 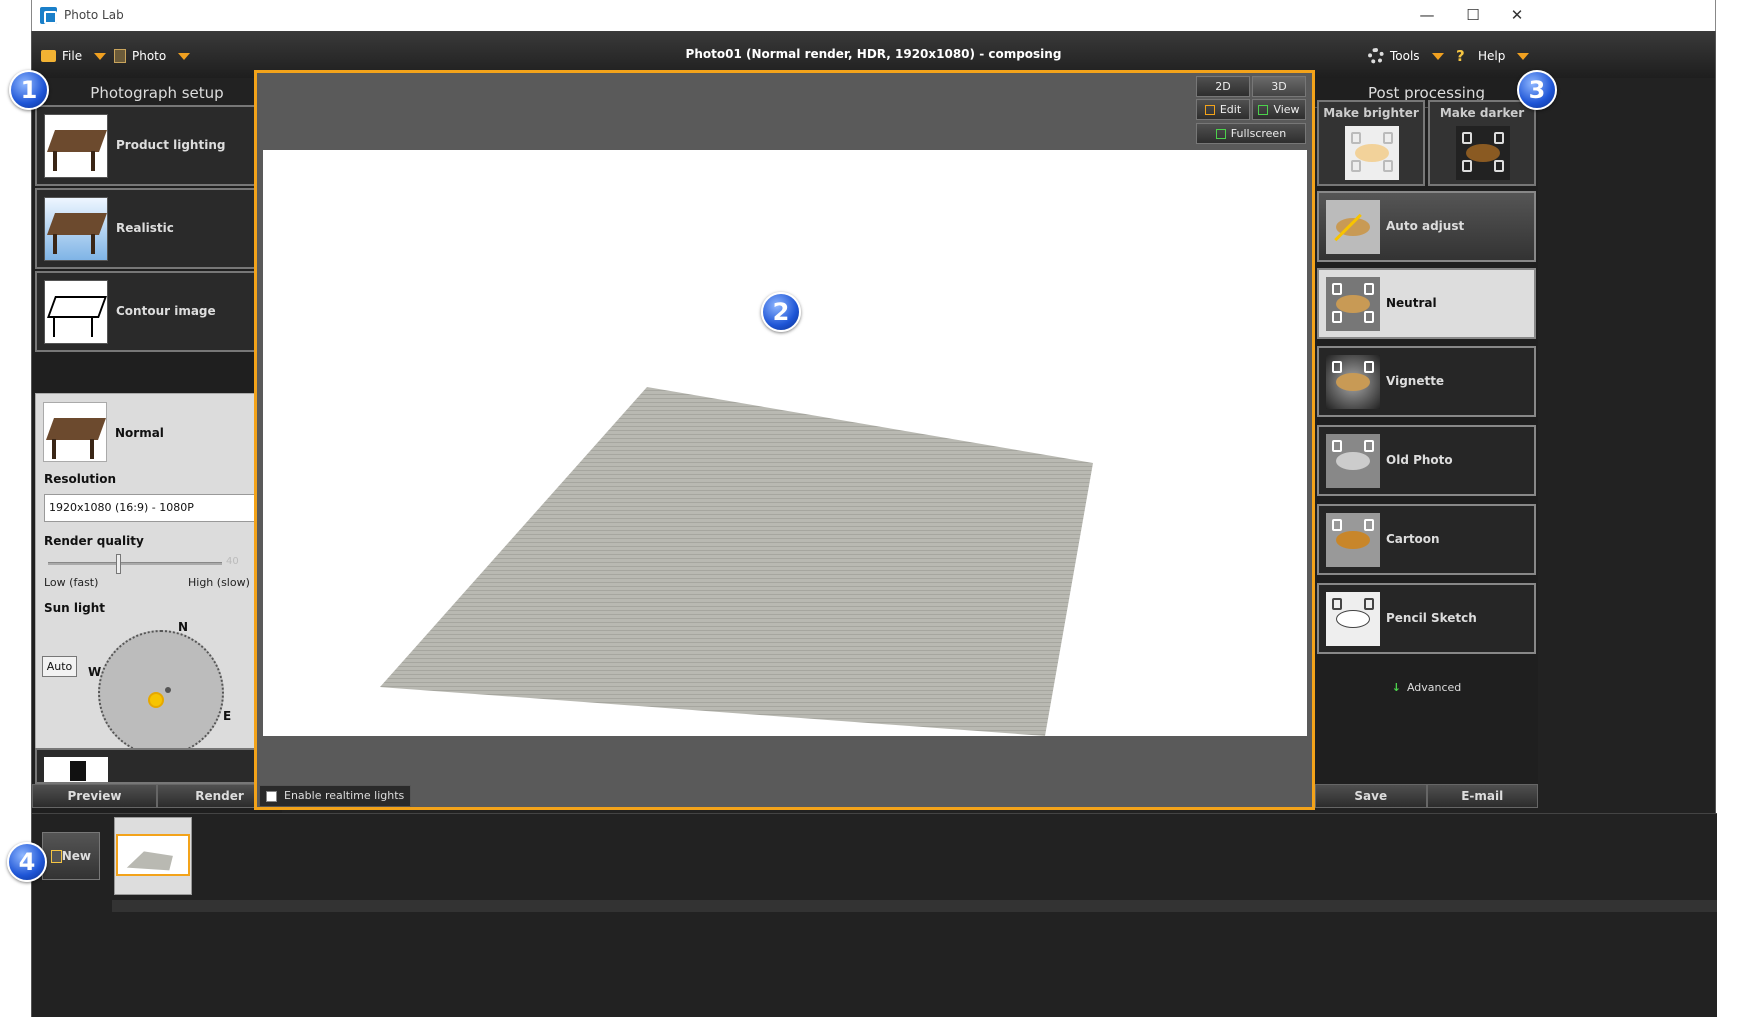 I want to click on filter-vignette: Vignette, so click(x=1426, y=381).